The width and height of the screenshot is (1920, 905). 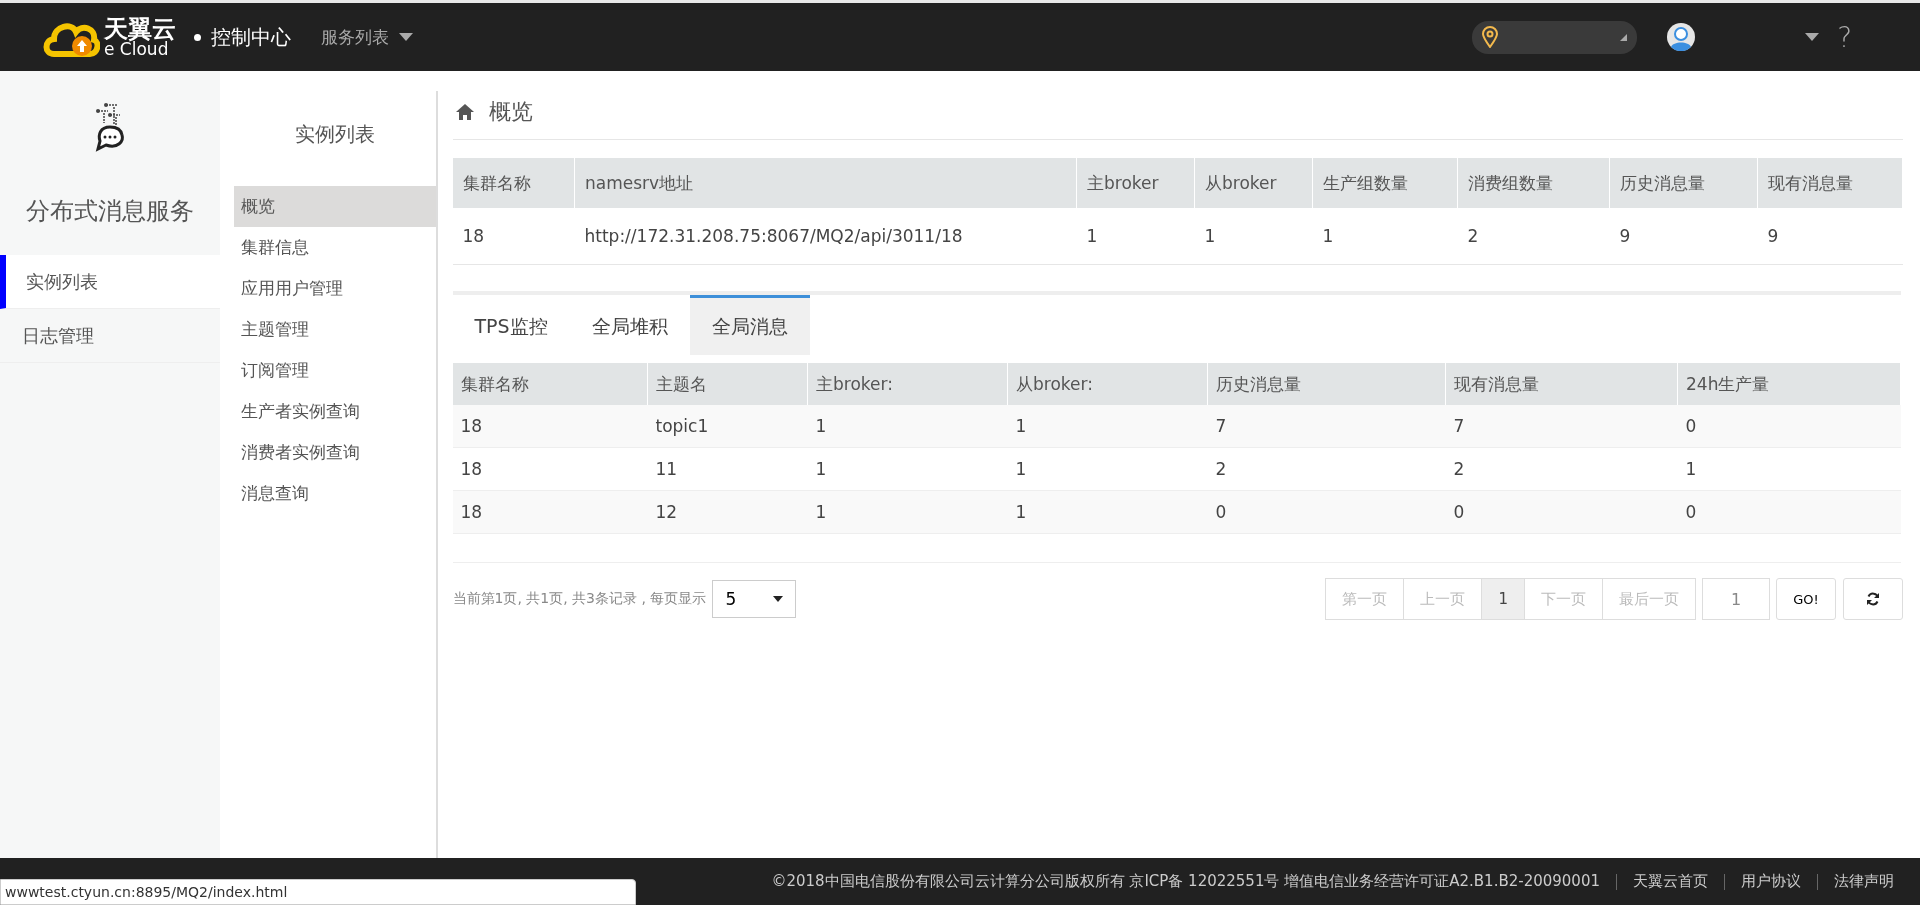 I want to click on subnav-item: 主题管理, so click(x=334, y=329).